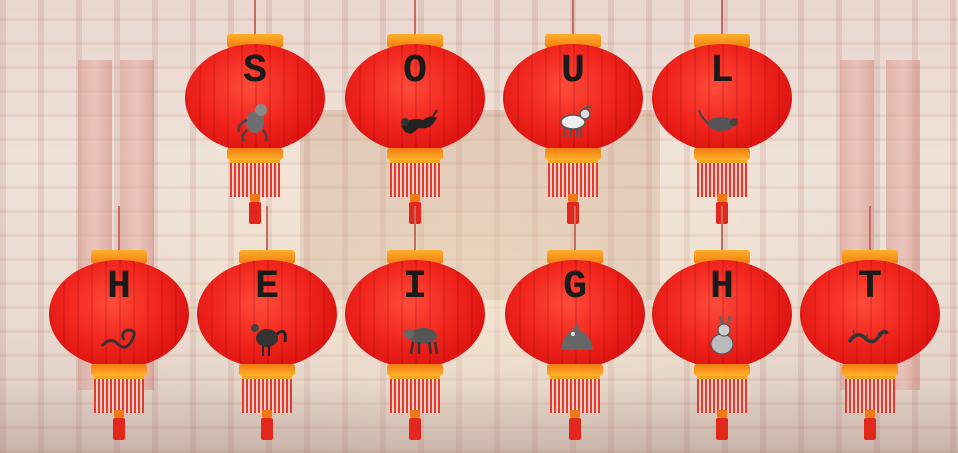  What do you see at coordinates (252, 123) in the screenshot?
I see `monkey-icon` at bounding box center [252, 123].